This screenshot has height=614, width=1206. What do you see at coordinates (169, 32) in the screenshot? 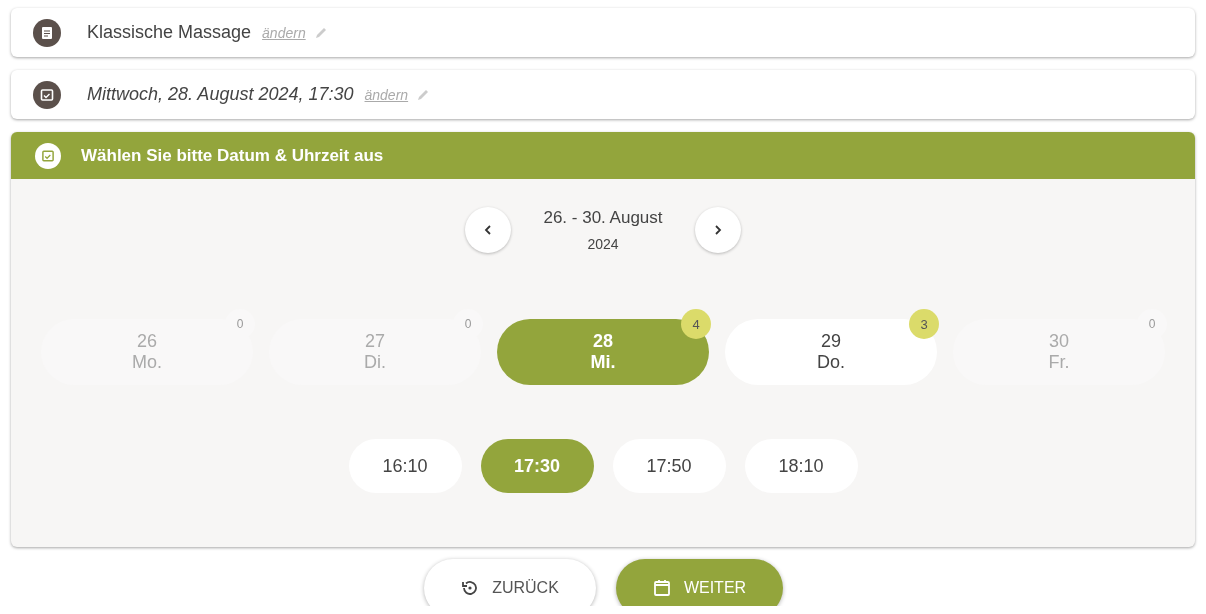
I see `summary-text: Klassische Massage` at bounding box center [169, 32].